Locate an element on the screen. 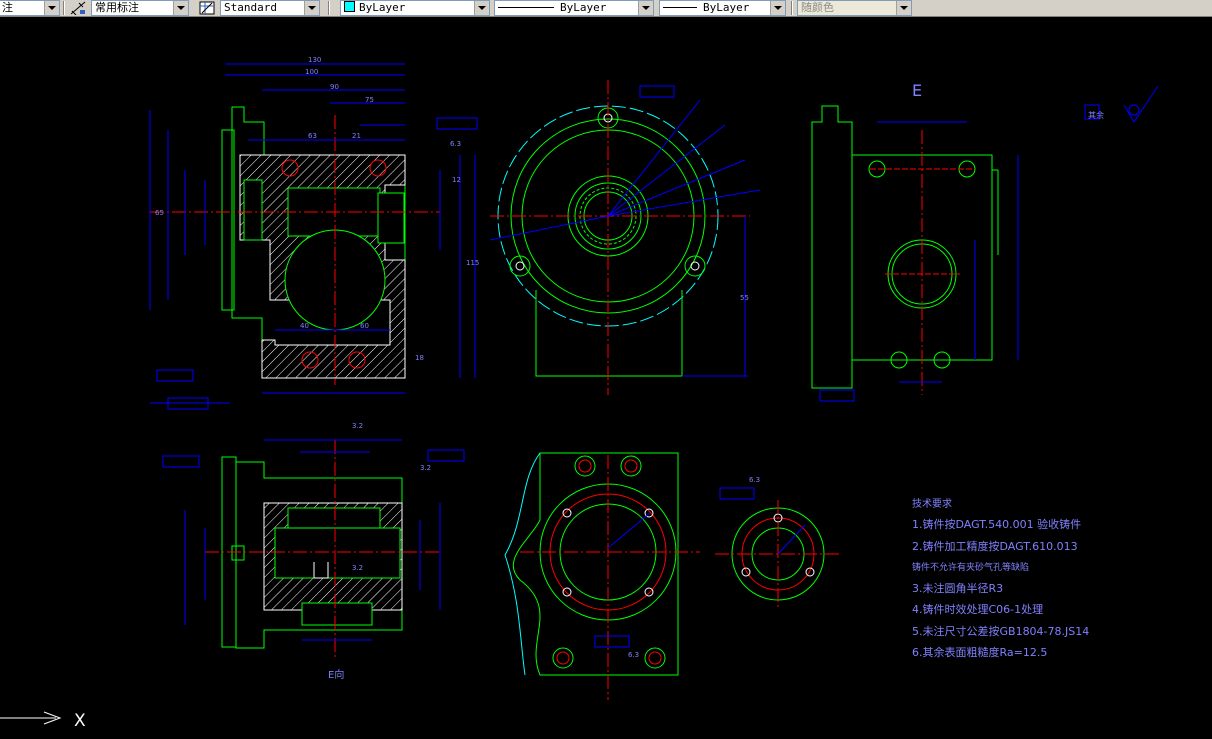  dim-label: 60 is located at coordinates (364, 326).